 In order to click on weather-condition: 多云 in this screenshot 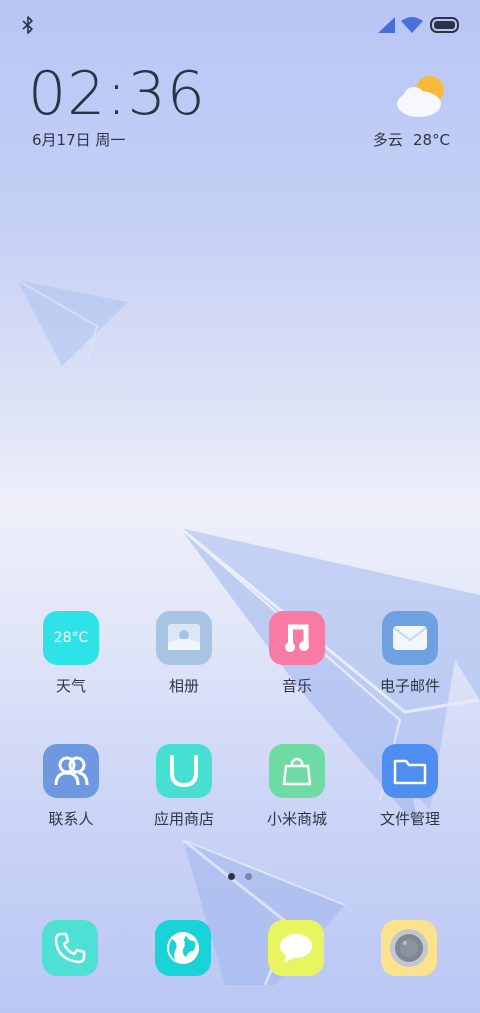, I will do `click(387, 140)`.